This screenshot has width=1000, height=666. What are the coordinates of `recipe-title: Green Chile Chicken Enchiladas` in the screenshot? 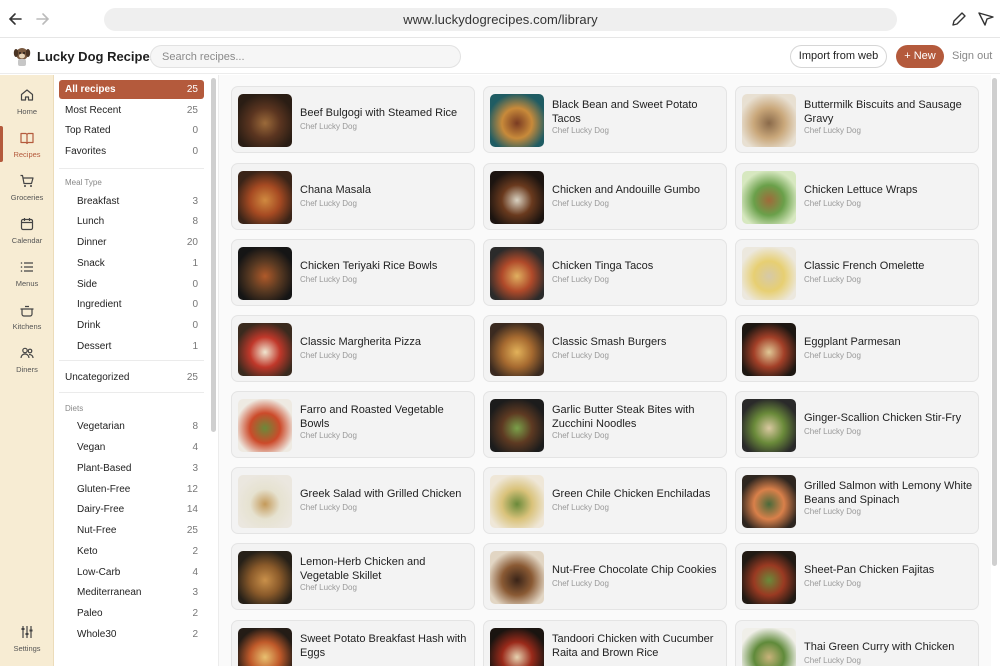 It's located at (637, 494).